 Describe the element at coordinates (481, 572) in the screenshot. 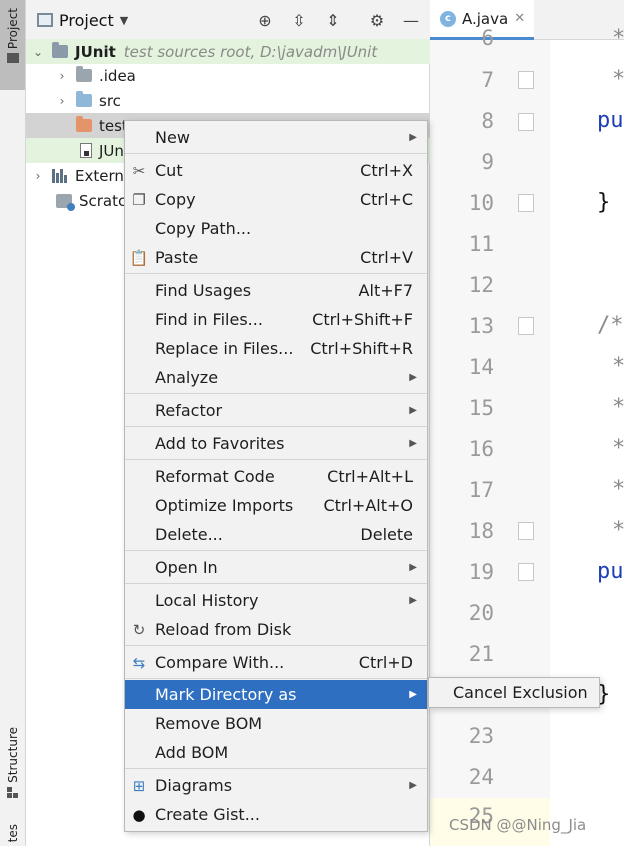

I see `line-number: 19` at that location.